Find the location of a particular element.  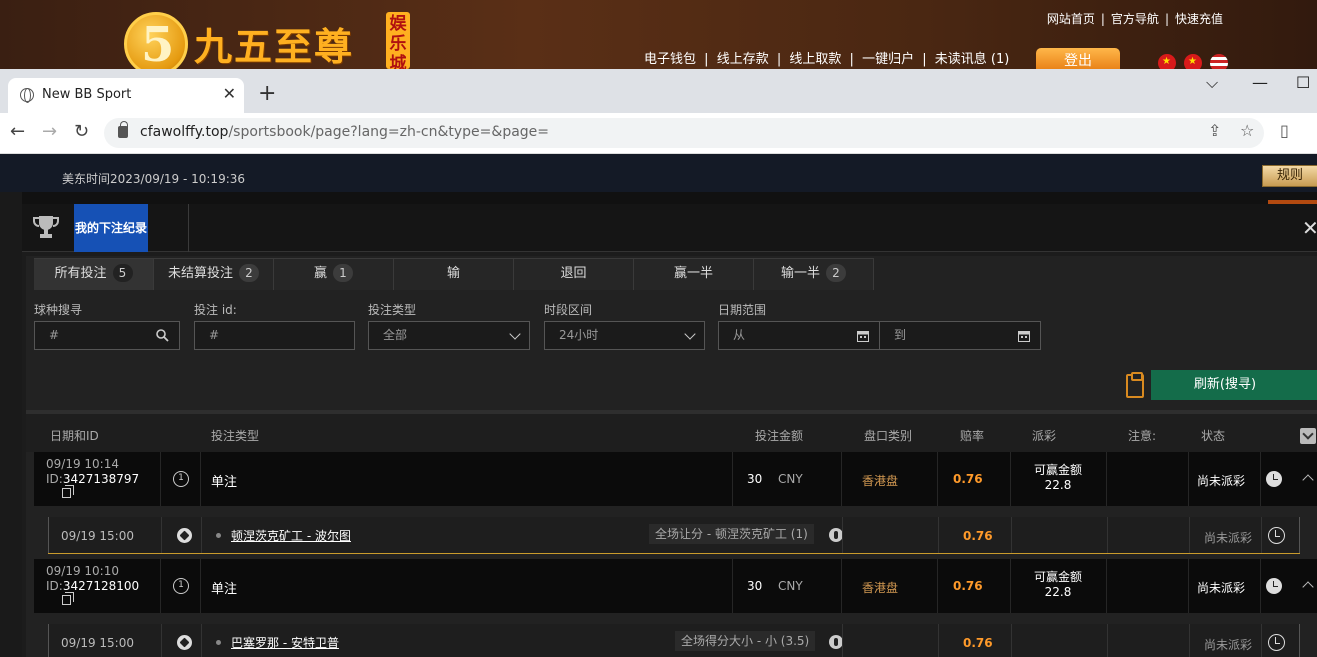

back-icon: ← is located at coordinates (17, 131).